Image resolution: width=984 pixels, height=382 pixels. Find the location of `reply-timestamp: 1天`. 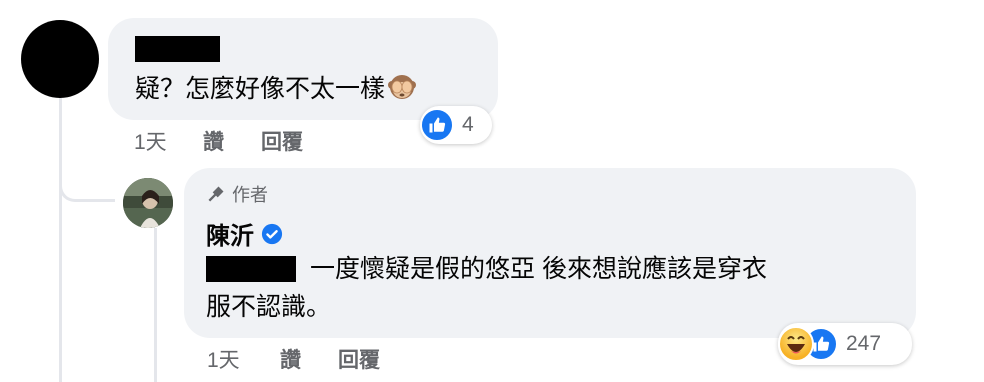

reply-timestamp: 1天 is located at coordinates (223, 361).